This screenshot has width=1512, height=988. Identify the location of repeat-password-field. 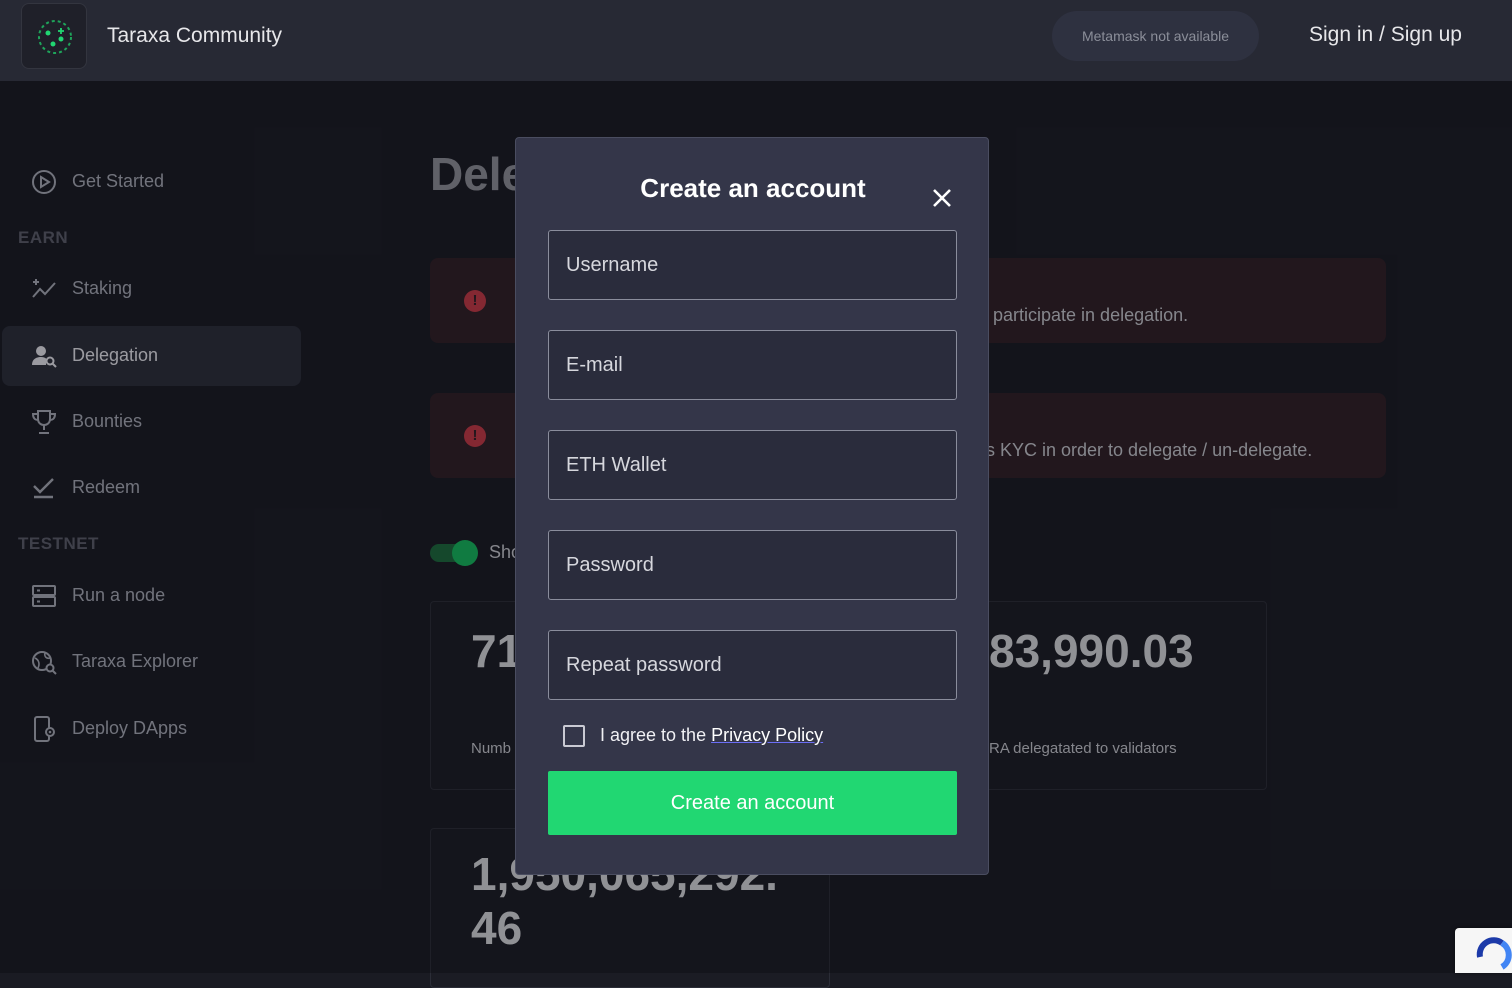
(752, 665).